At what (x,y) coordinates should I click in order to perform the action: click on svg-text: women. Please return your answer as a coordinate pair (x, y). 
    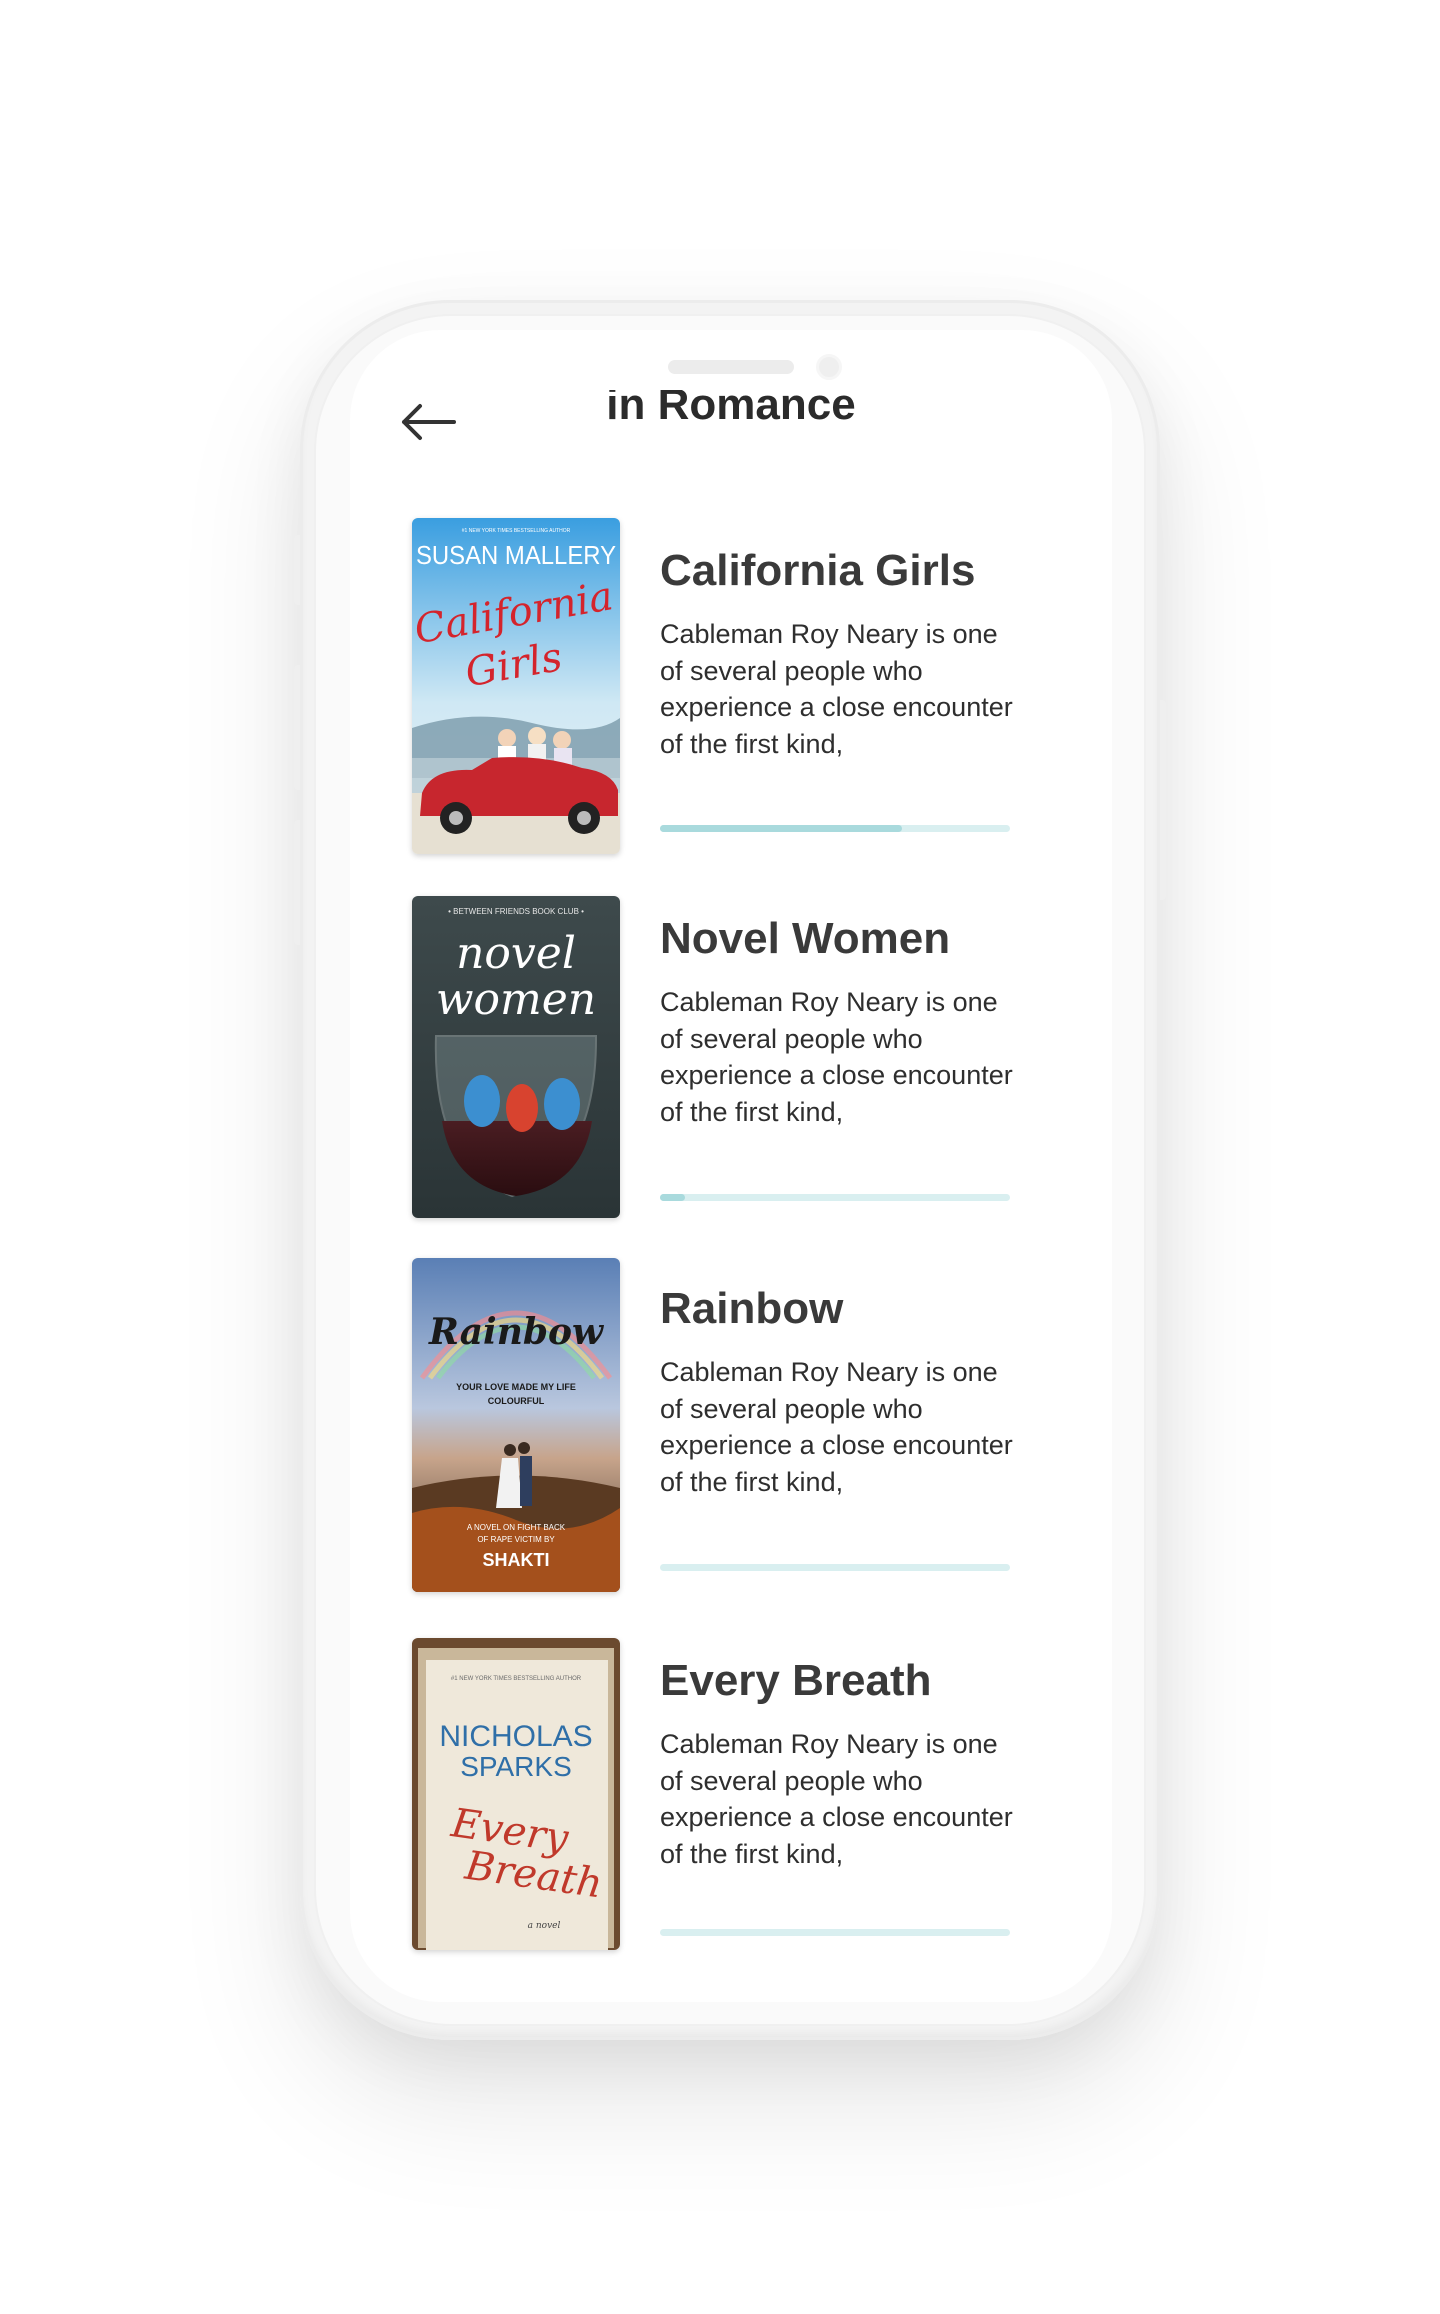
    Looking at the image, I should click on (516, 999).